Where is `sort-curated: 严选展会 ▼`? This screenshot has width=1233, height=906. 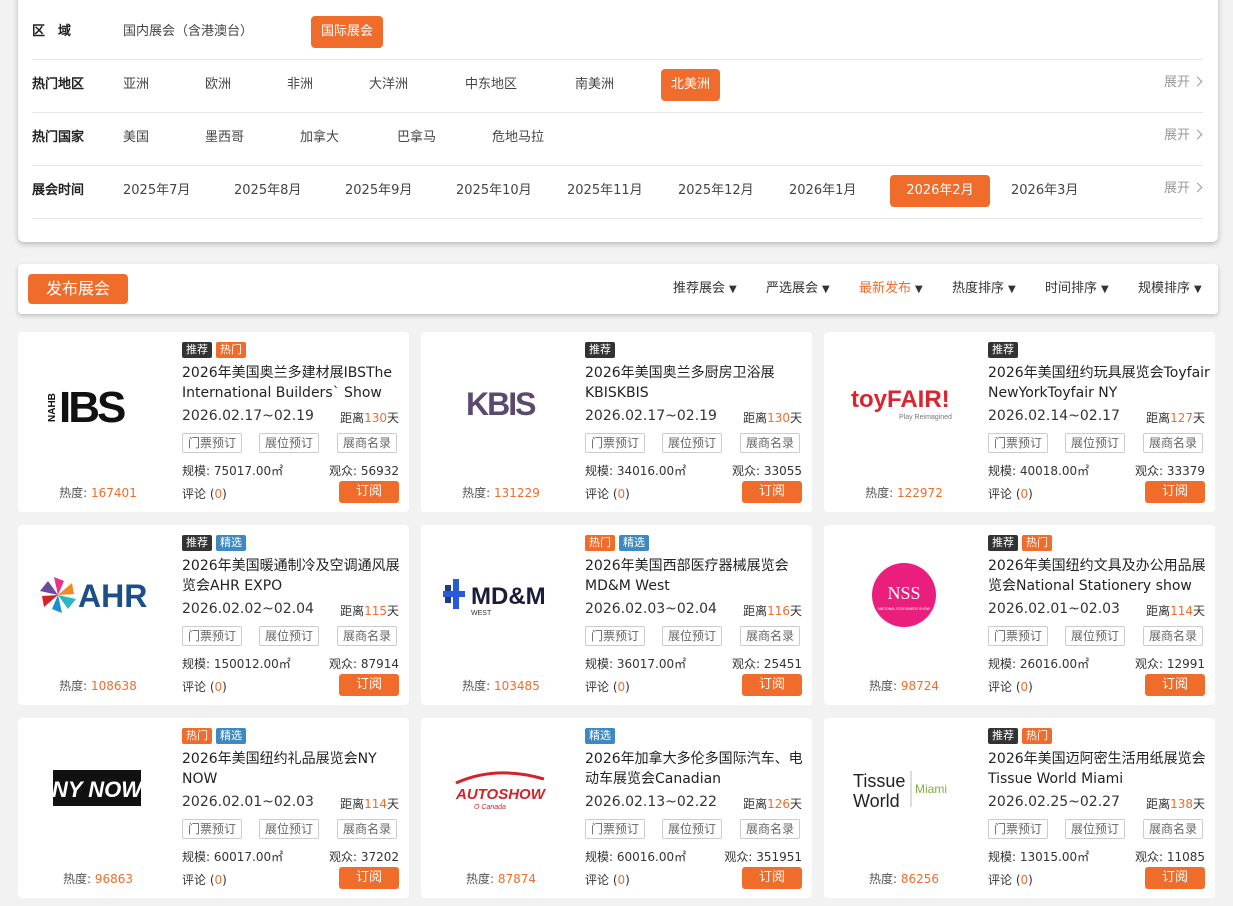 sort-curated: 严选展会 ▼ is located at coordinates (798, 289).